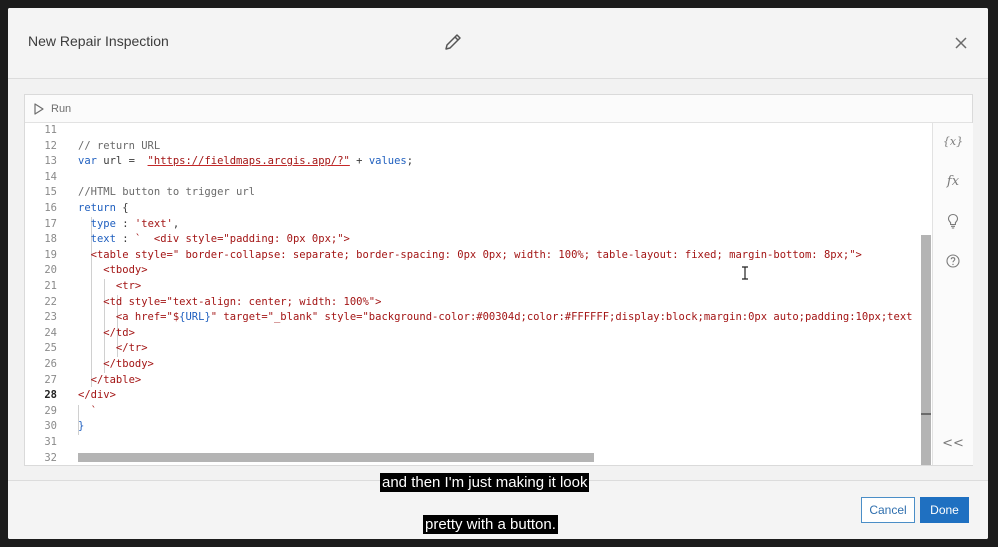 Image resolution: width=998 pixels, height=547 pixels. What do you see at coordinates (242, 239) in the screenshot?
I see `code-token: ` <div style="padding: 0px 0px;">` at bounding box center [242, 239].